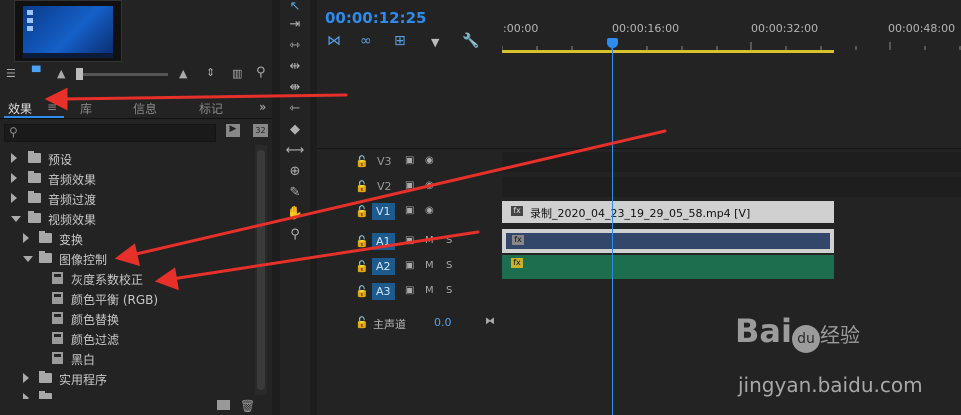 The width and height of the screenshot is (961, 415). Describe the element at coordinates (11, 73) in the screenshot. I see `list-view-icon: ☰` at that location.